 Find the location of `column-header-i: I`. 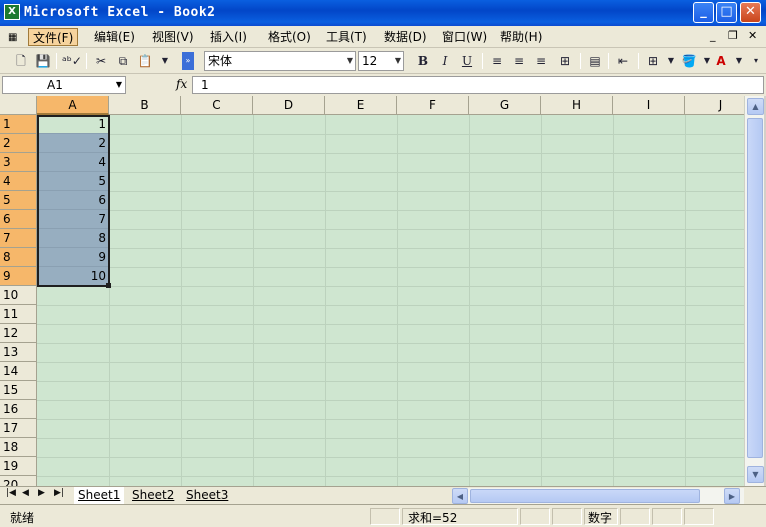

column-header-i: I is located at coordinates (649, 105).